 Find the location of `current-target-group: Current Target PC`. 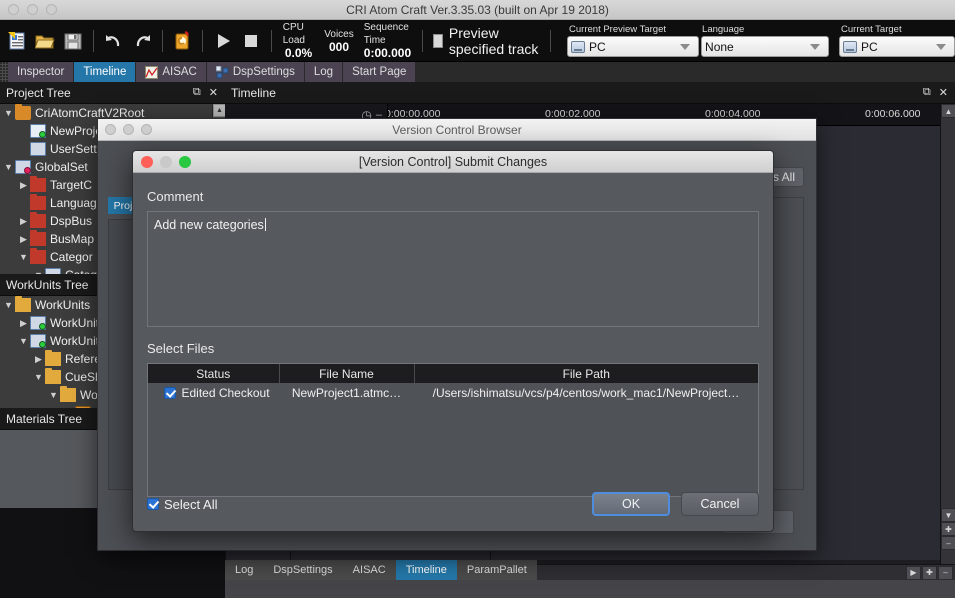

current-target-group: Current Target PC is located at coordinates (897, 40).